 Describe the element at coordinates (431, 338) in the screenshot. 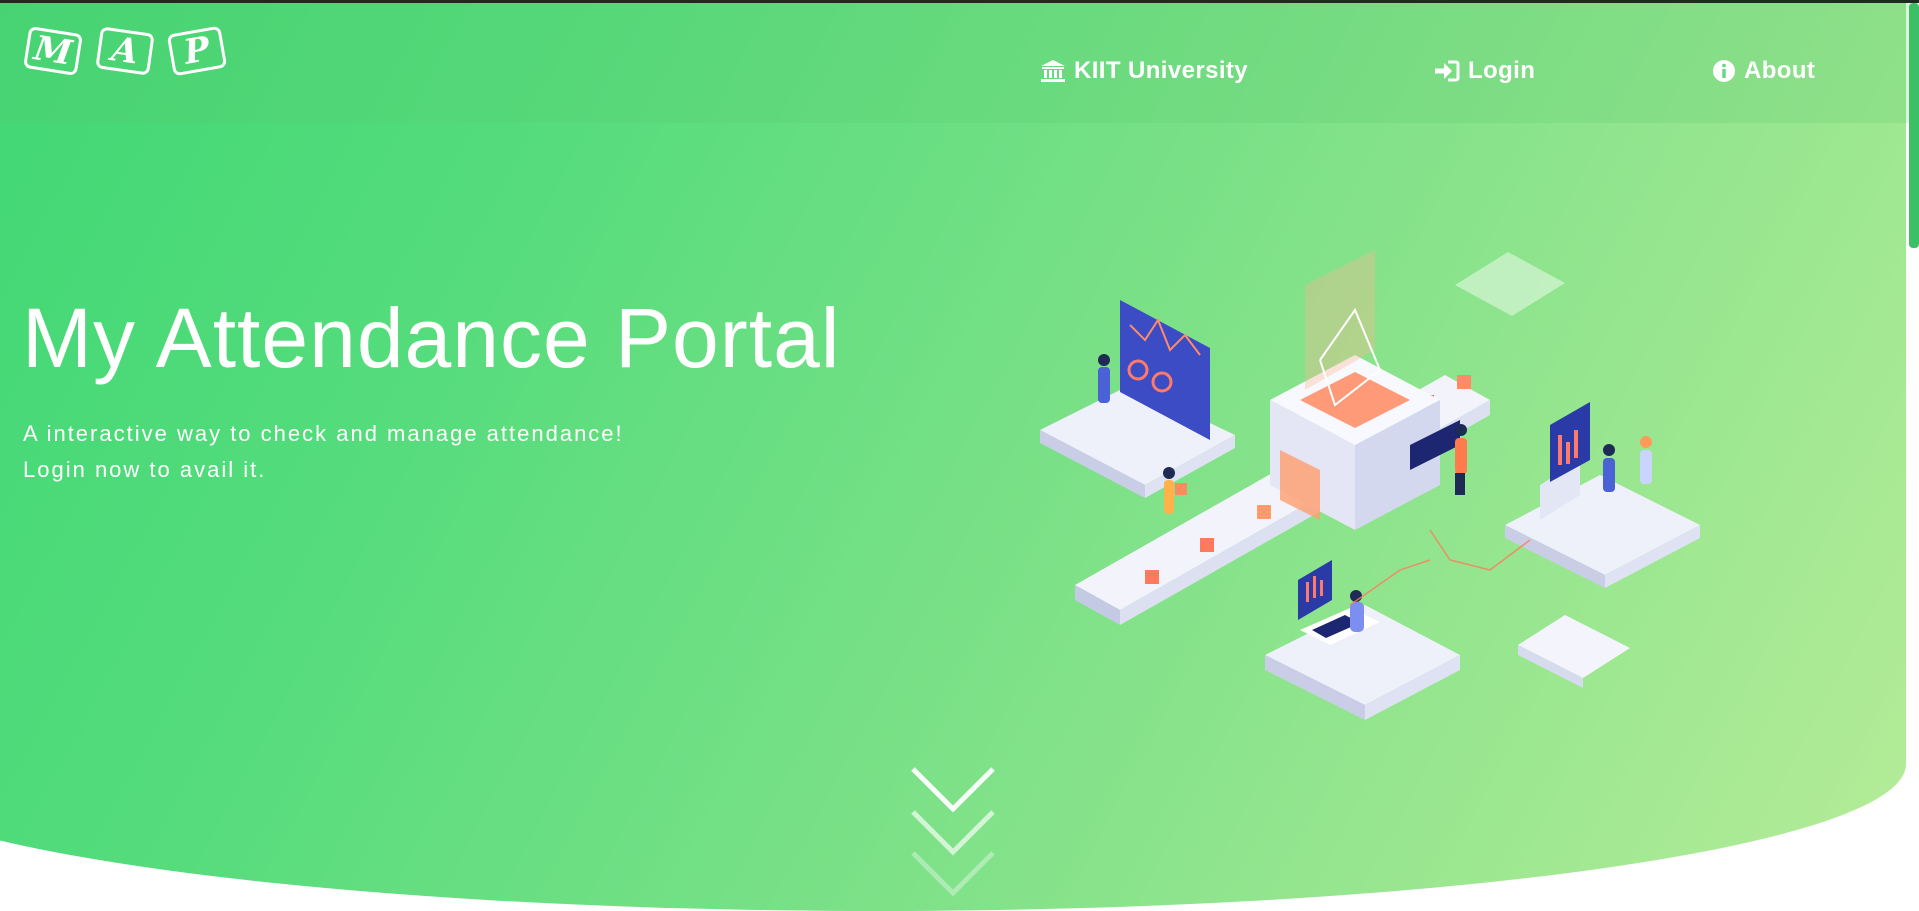

I see `hero-title: My Attendance Portal` at that location.